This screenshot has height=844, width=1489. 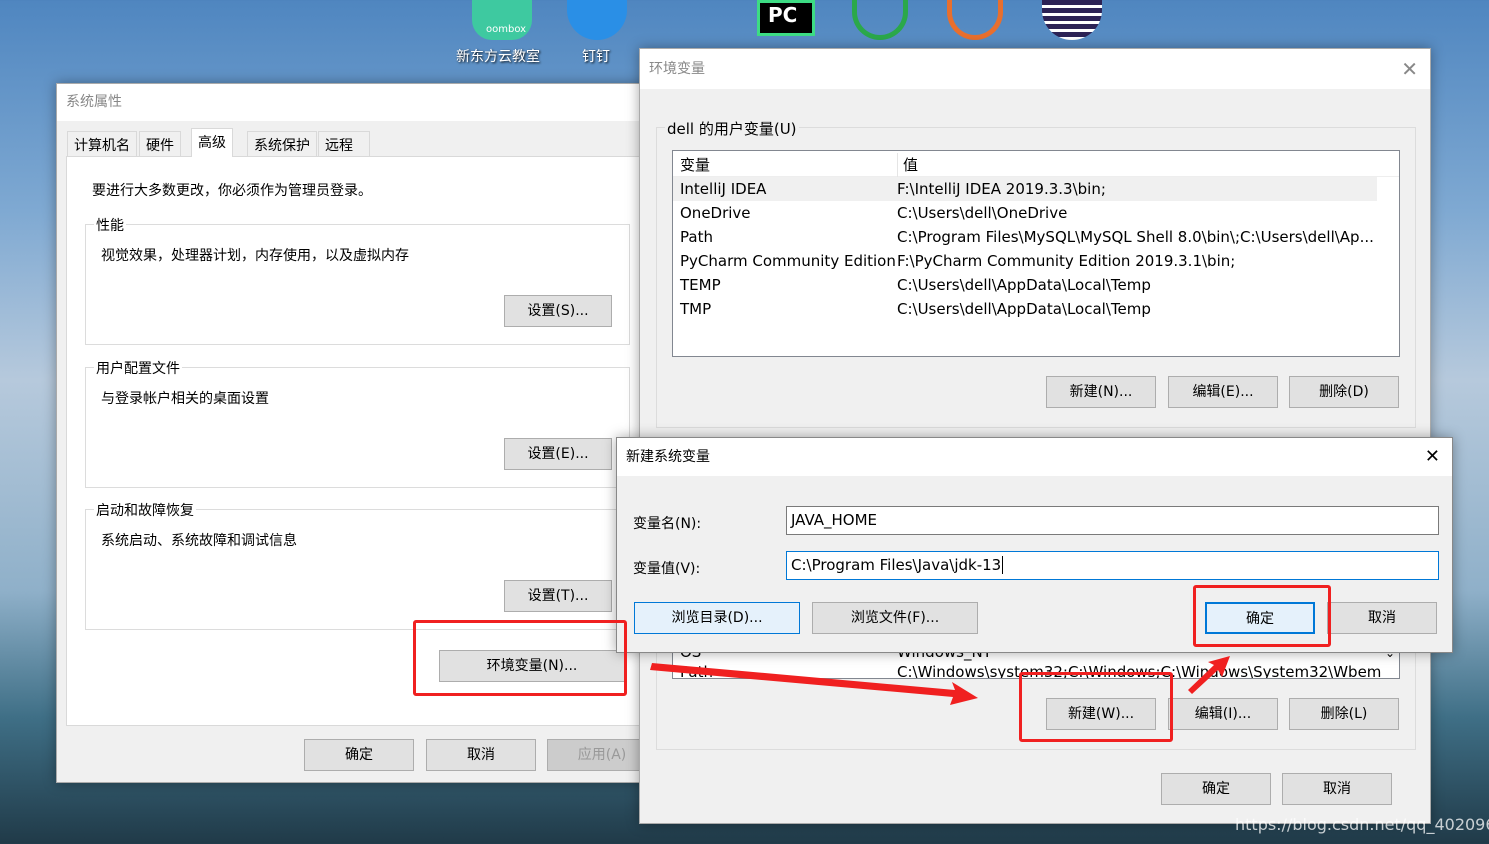 What do you see at coordinates (212, 142) in the screenshot?
I see `tab-advanced: 高级` at bounding box center [212, 142].